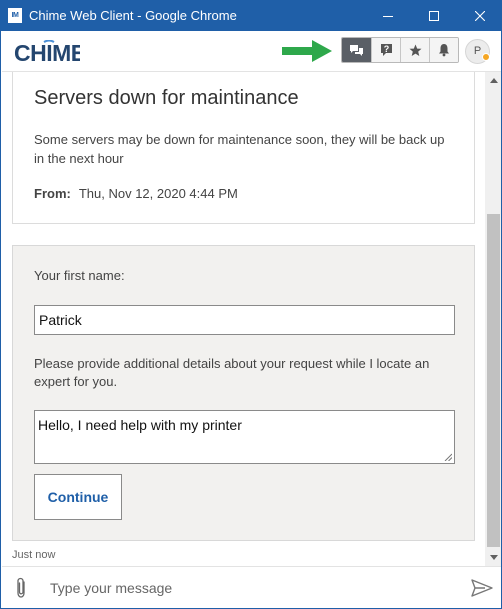 The width and height of the screenshot is (502, 609). I want to click on star-icon, so click(415, 50).